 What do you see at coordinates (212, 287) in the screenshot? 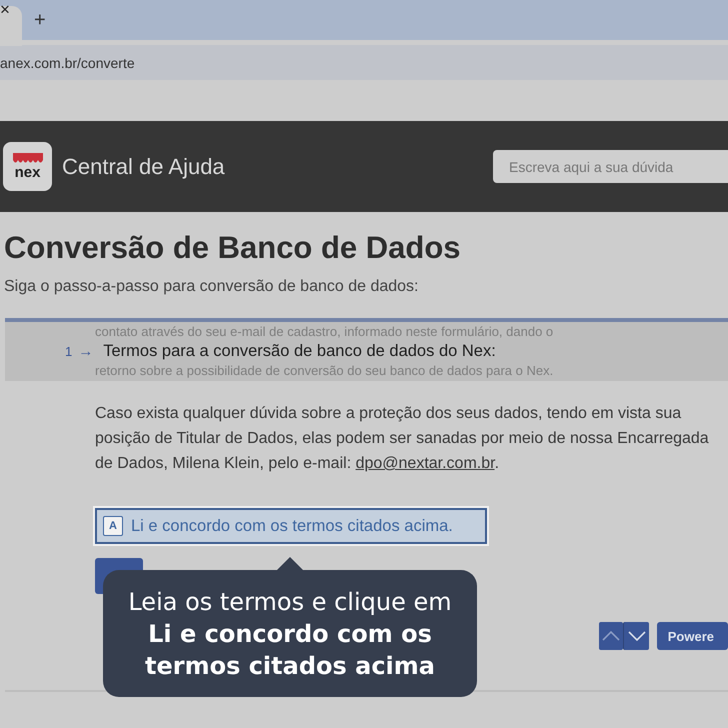
I see `page-subtitle: Siga o passo-a-passo para conversão de banco de dados:` at bounding box center [212, 287].